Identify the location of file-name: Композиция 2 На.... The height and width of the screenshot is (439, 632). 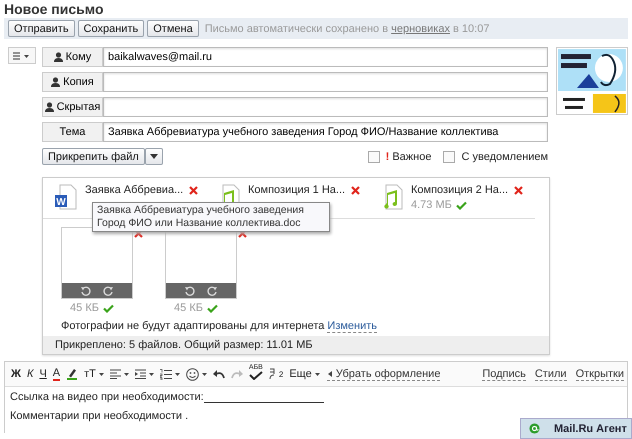
(459, 190).